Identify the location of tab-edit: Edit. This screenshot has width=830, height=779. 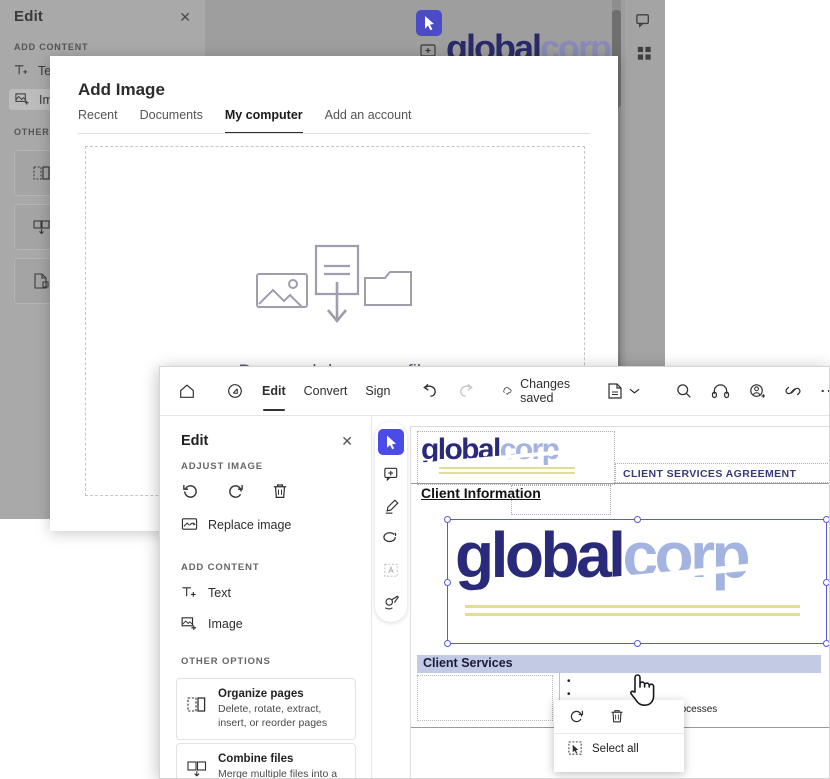
(274, 391).